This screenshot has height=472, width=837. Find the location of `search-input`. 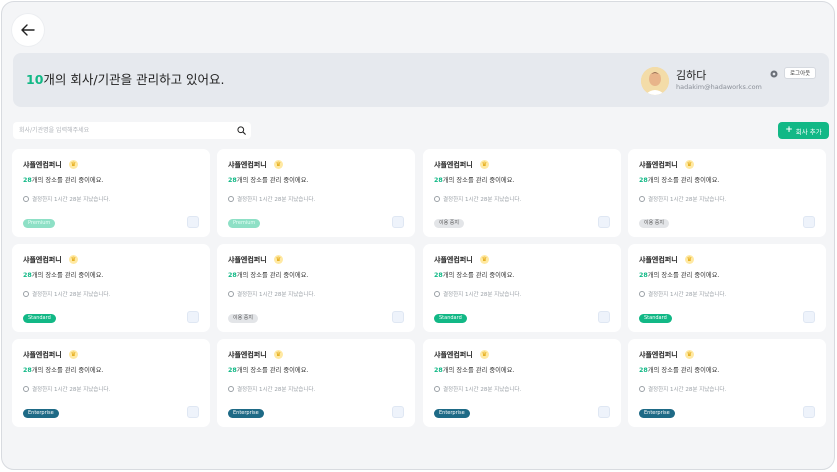

search-input is located at coordinates (124, 130).